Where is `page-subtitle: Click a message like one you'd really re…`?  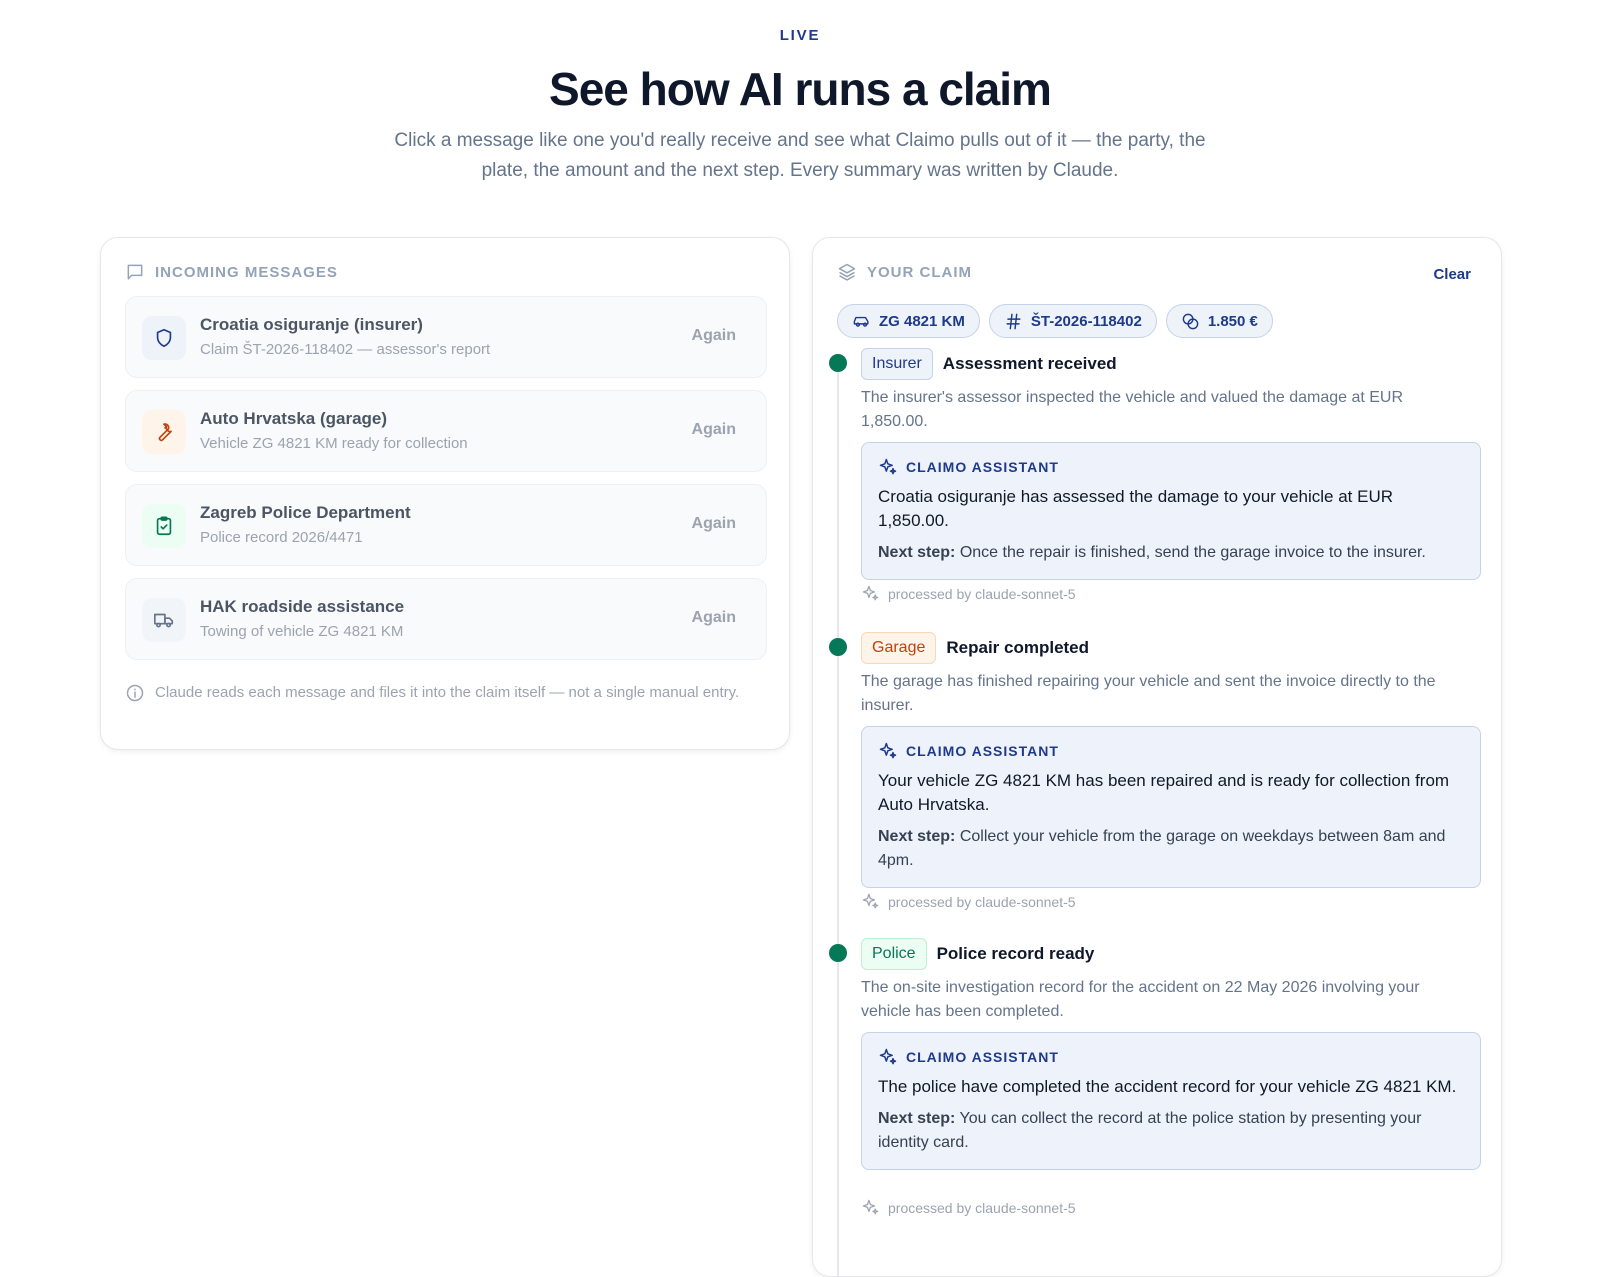 page-subtitle: Click a message like one you'd really re… is located at coordinates (800, 155).